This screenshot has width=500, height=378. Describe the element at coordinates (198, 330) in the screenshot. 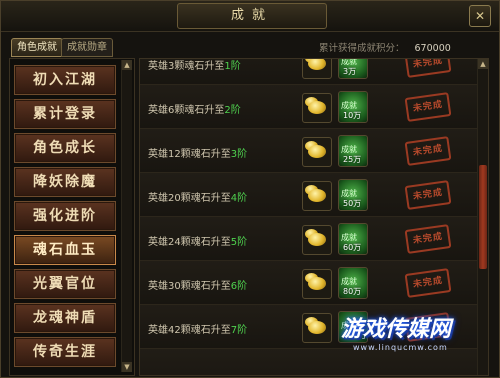

I see `achievement-name: 英雄42颗魂石升至7阶` at that location.